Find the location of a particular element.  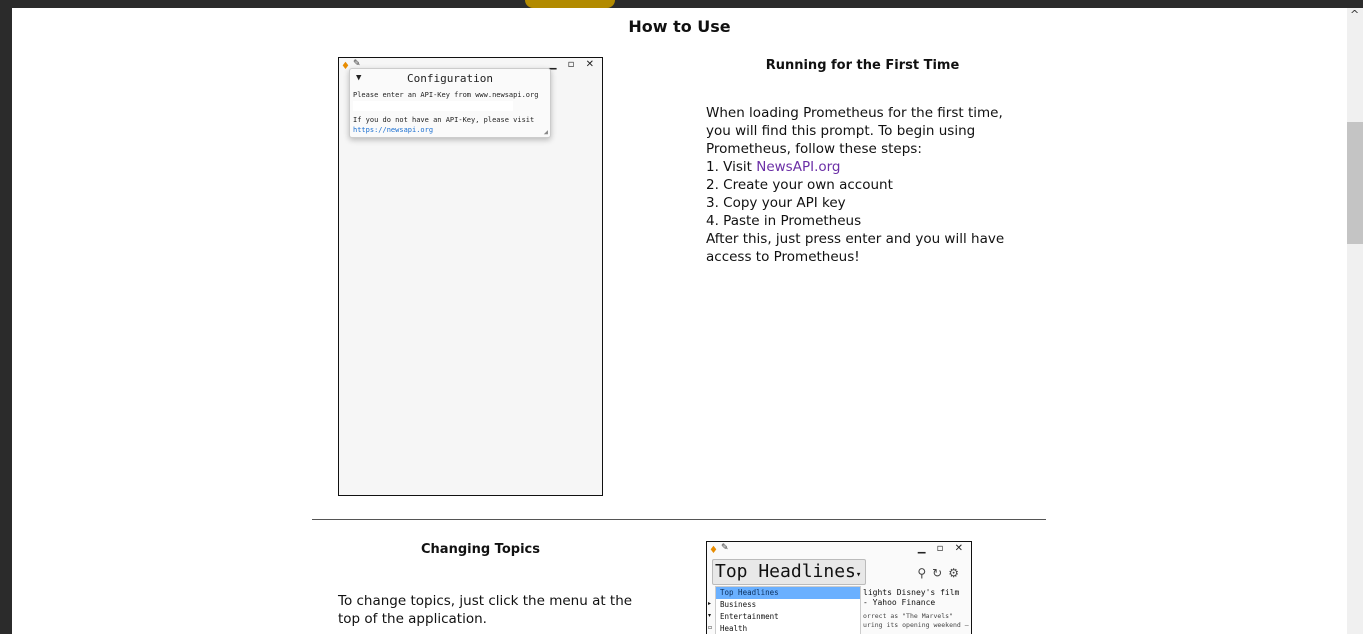

wrench-icon: ✎ is located at coordinates (725, 548).